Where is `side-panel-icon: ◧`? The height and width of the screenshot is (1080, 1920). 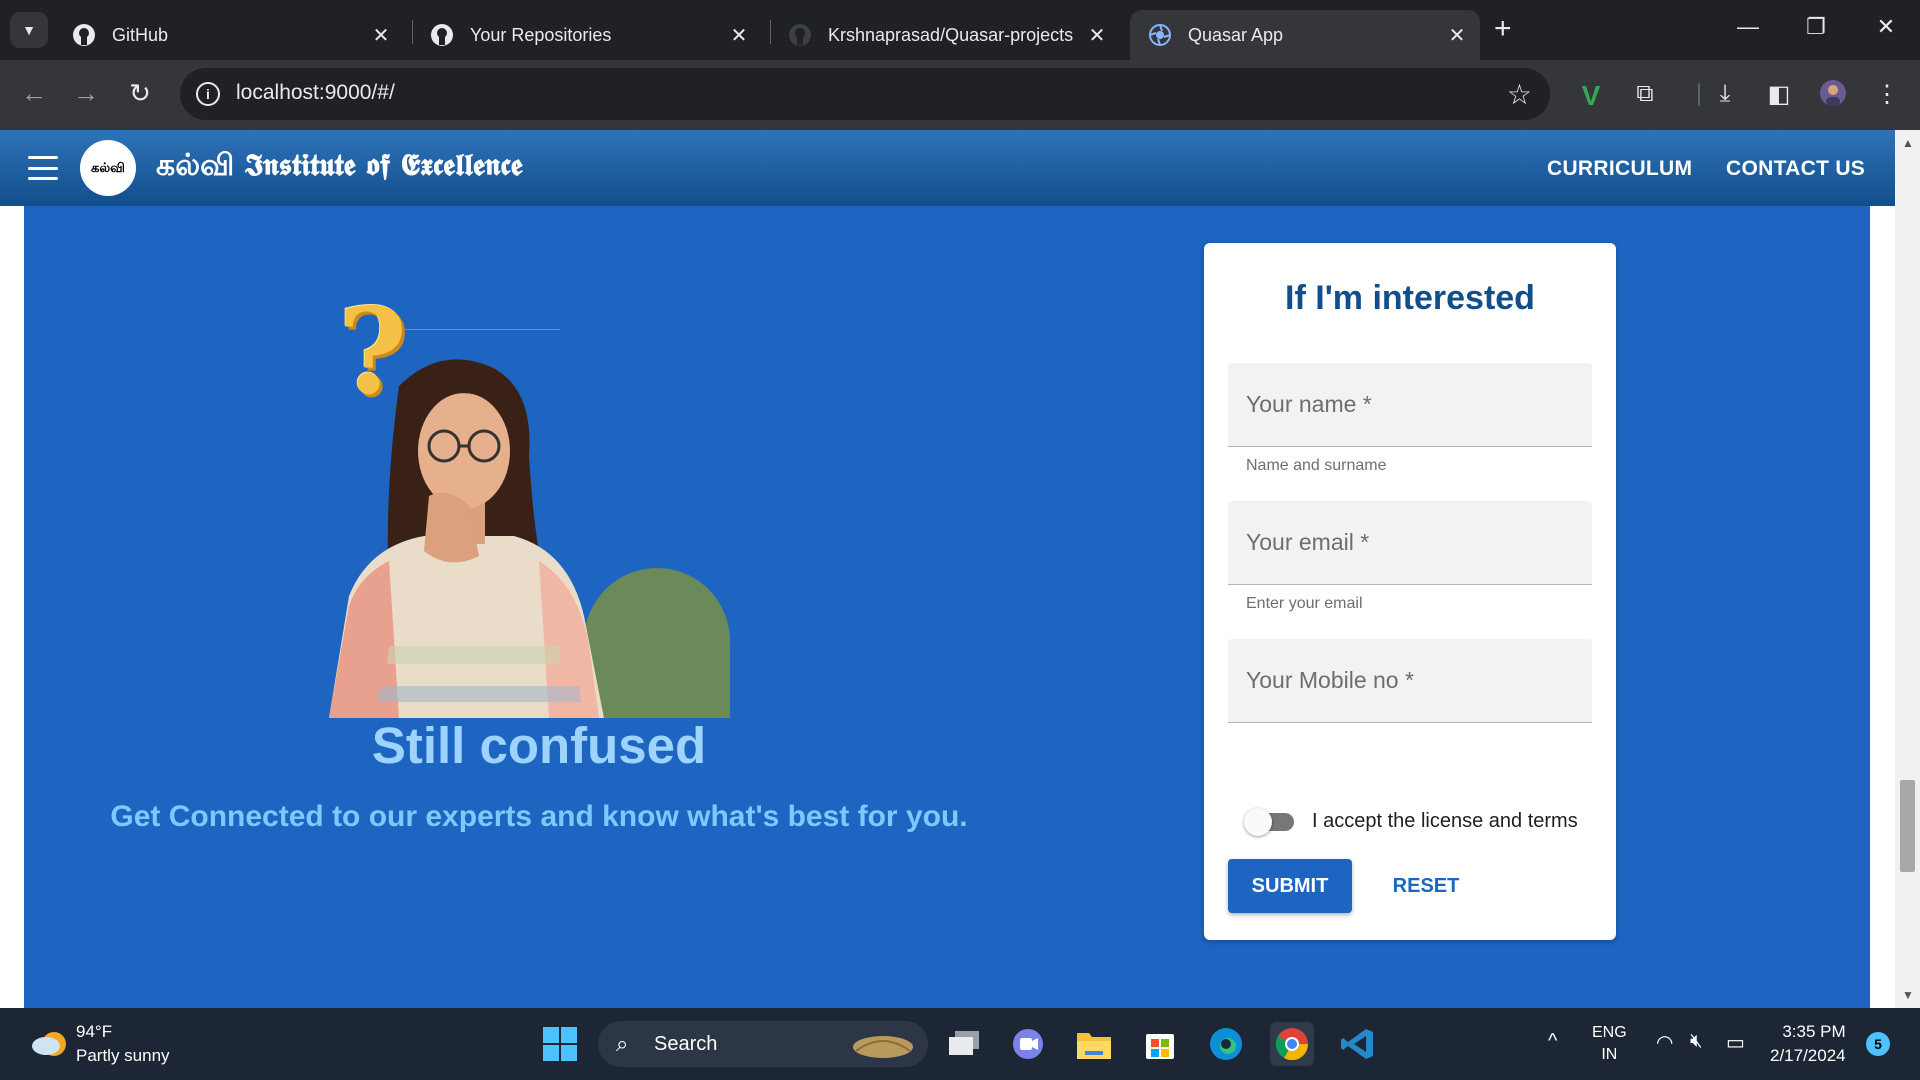 side-panel-icon: ◧ is located at coordinates (1779, 94).